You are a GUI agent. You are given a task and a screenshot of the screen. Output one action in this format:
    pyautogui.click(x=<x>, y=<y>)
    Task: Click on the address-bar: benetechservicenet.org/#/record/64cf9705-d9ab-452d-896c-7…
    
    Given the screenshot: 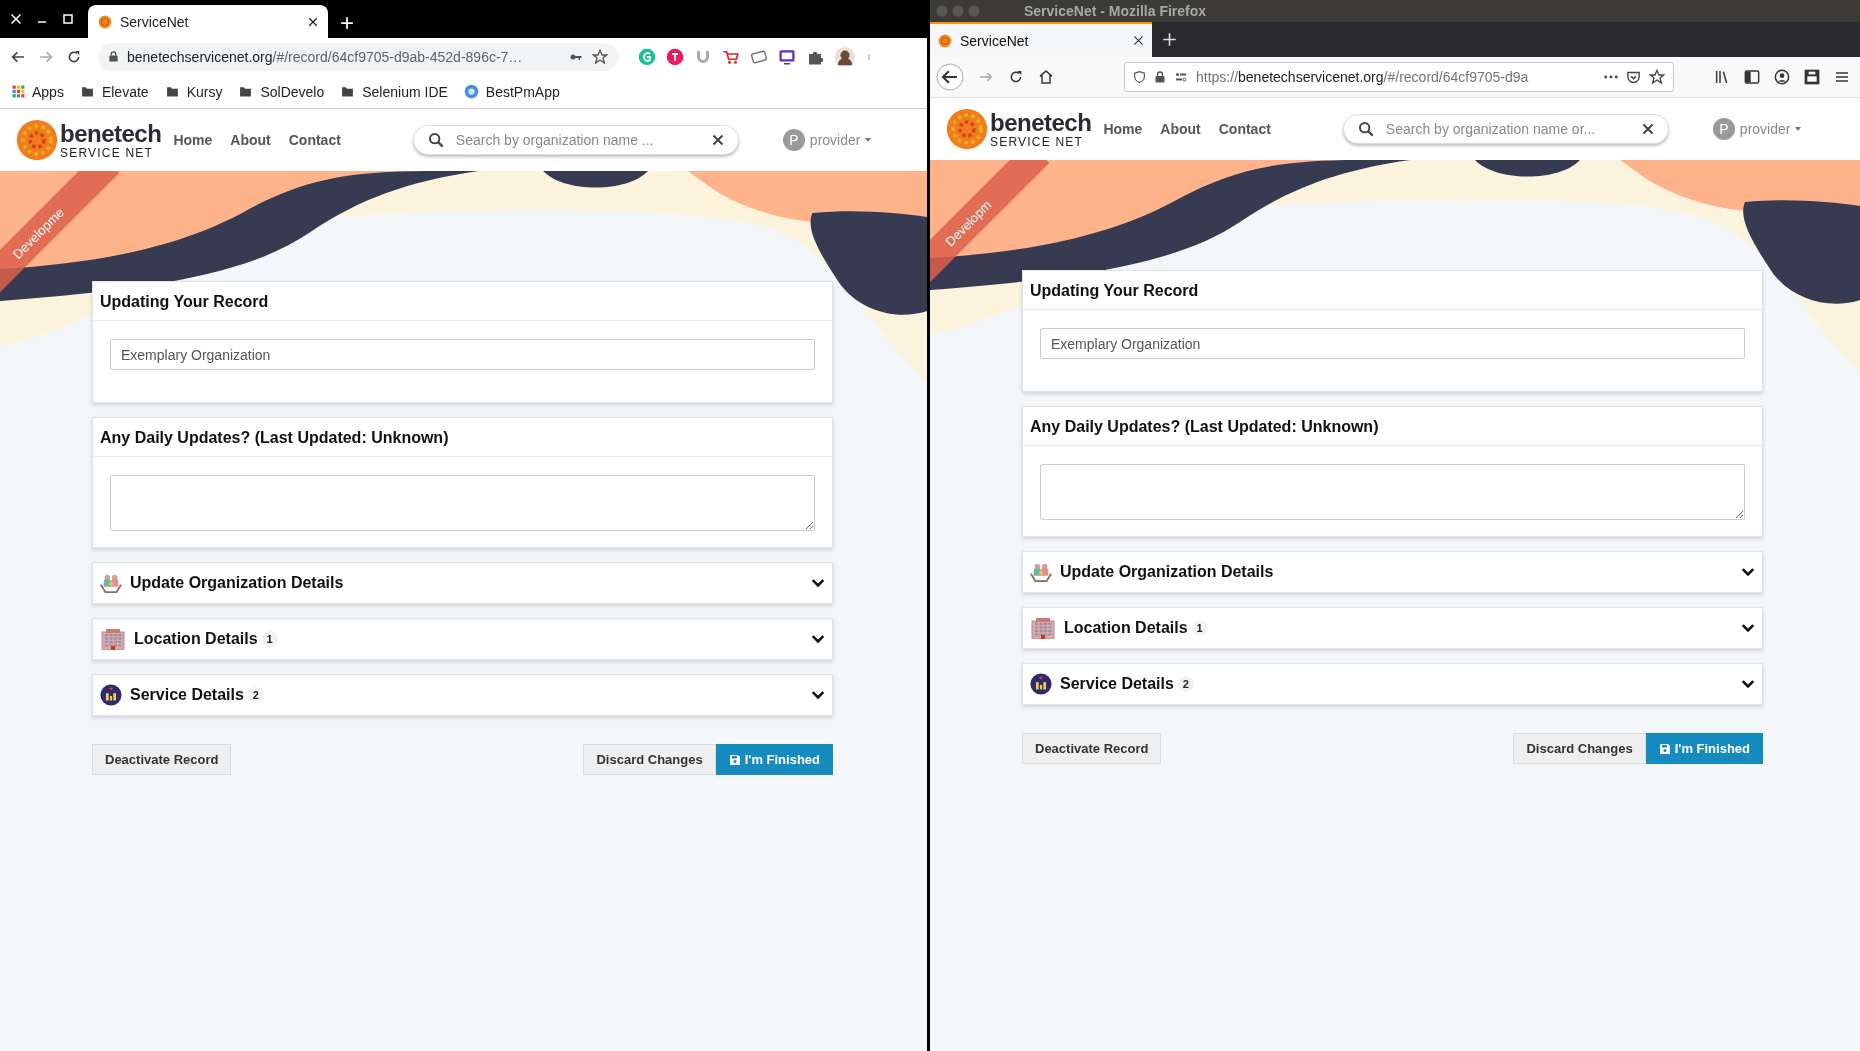 What is the action you would take?
    pyautogui.click(x=358, y=56)
    